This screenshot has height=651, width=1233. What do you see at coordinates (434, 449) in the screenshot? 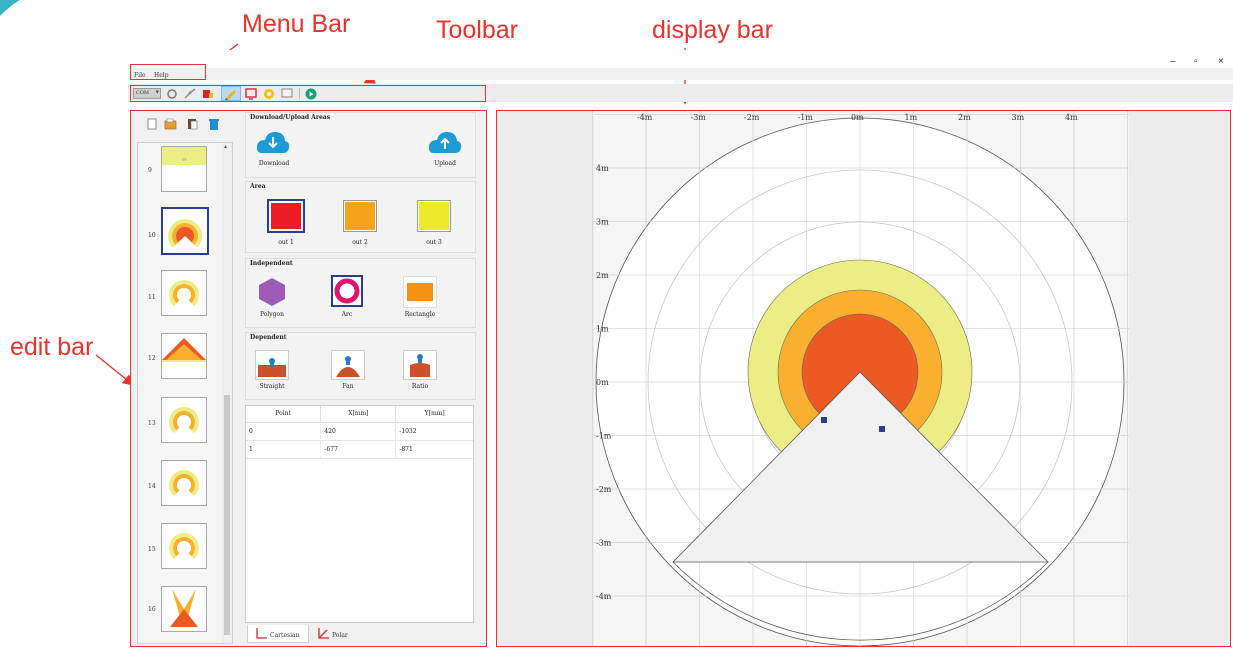
I see `table-cell: -871` at bounding box center [434, 449].